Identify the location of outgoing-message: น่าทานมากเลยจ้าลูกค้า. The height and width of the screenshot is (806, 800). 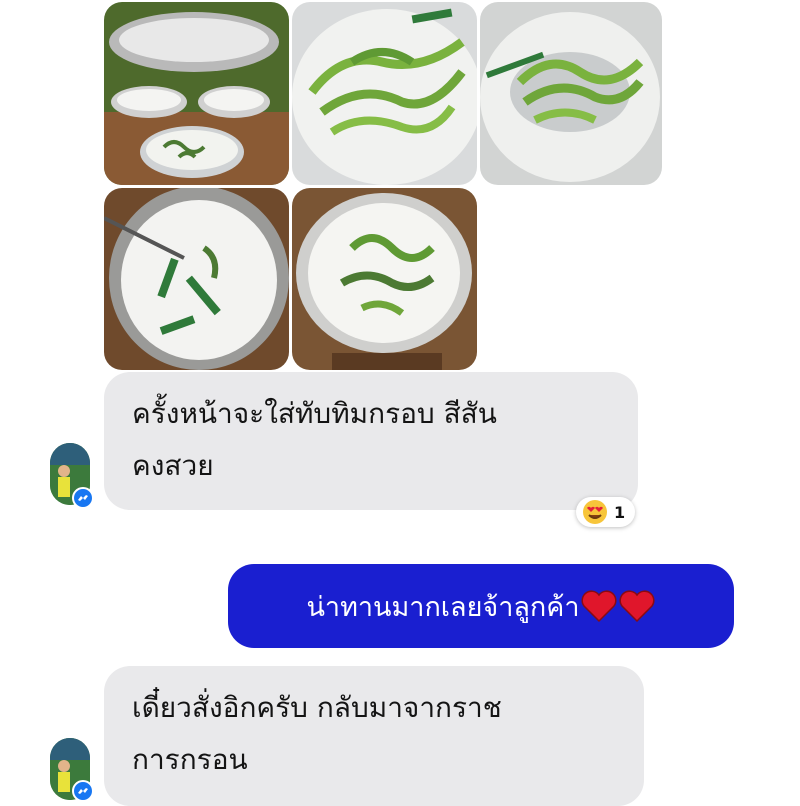
(481, 606).